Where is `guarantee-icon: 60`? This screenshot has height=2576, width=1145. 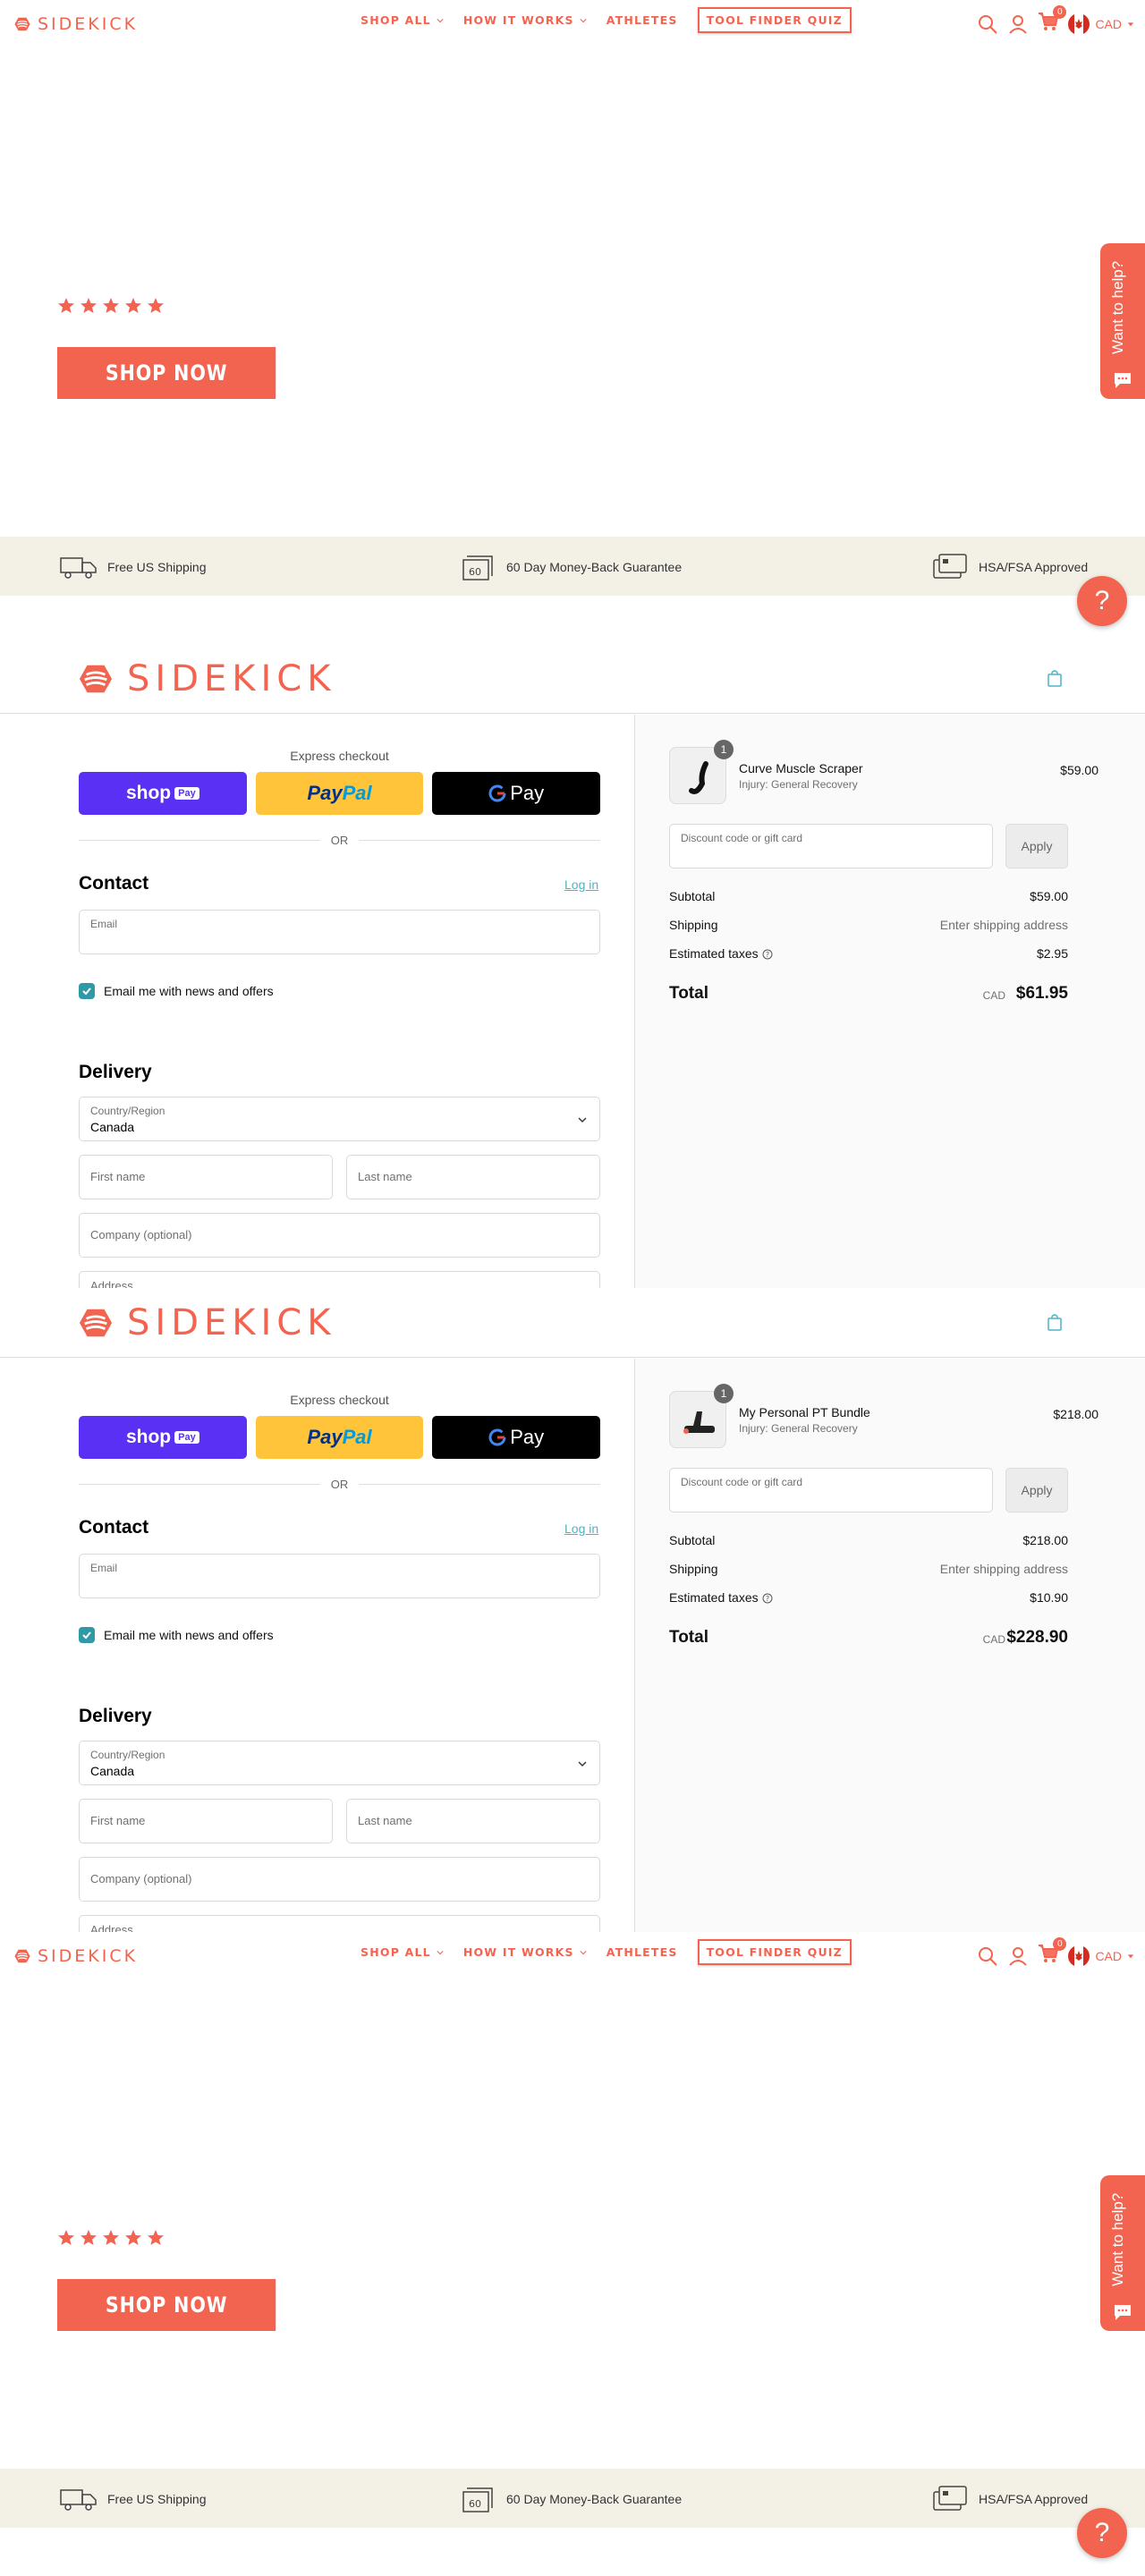 guarantee-icon: 60 is located at coordinates (477, 2499).